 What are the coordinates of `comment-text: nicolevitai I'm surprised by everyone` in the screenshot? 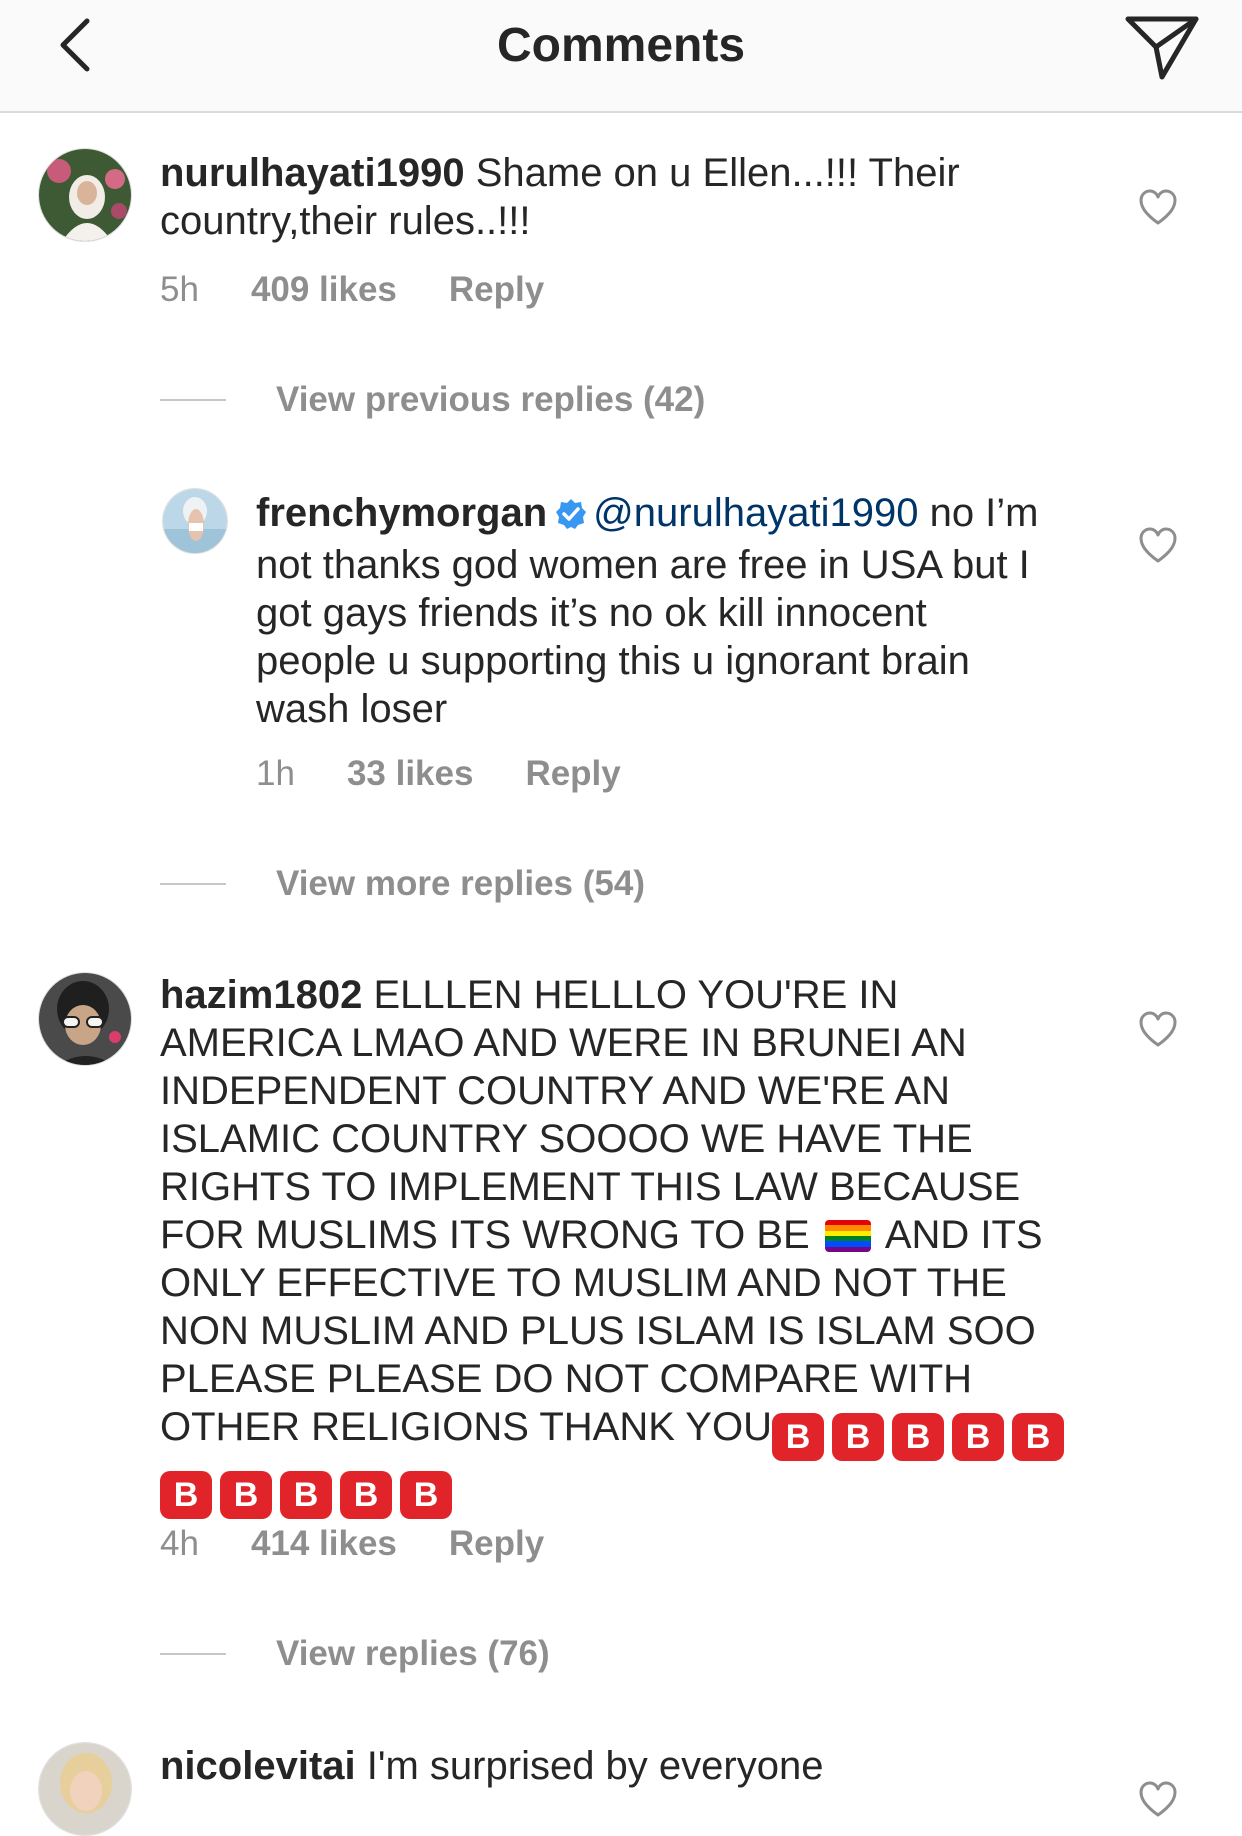 It's located at (600, 1766).